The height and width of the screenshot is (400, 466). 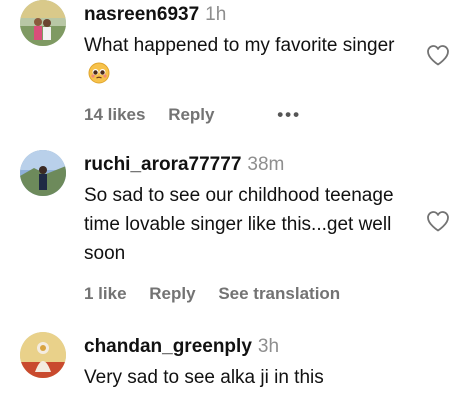 I want to click on comment-header: nasreen6937 1h, so click(x=251, y=15).